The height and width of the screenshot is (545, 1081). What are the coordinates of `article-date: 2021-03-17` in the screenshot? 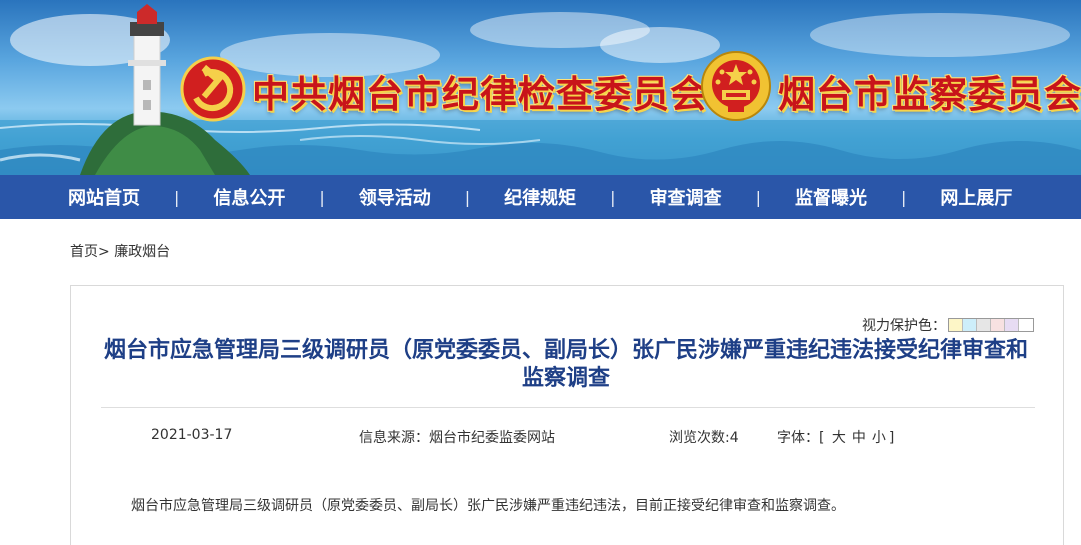 It's located at (192, 435).